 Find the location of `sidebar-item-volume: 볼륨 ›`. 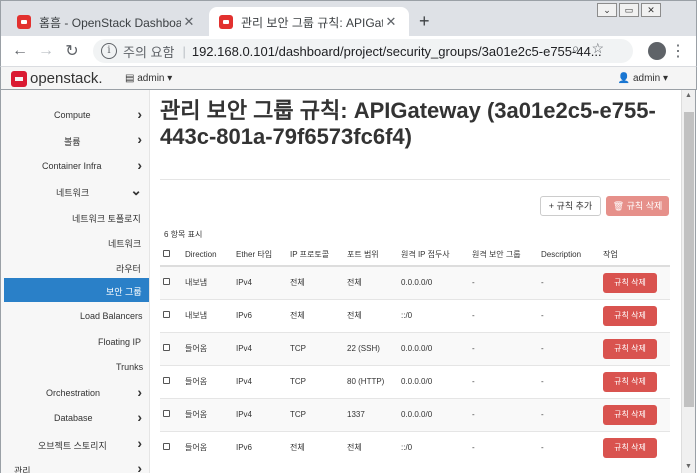

sidebar-item-volume: 볼륨 › is located at coordinates (76, 140).